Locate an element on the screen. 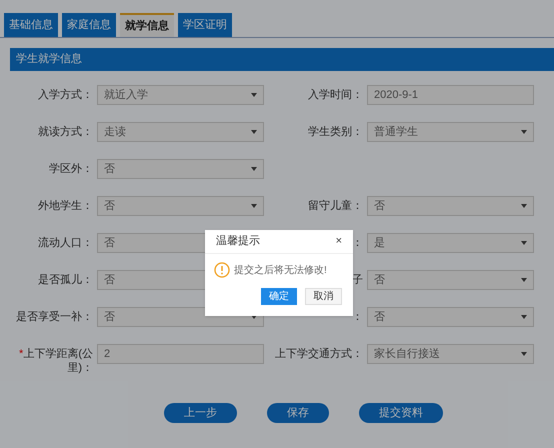  close-button: × is located at coordinates (339, 241).